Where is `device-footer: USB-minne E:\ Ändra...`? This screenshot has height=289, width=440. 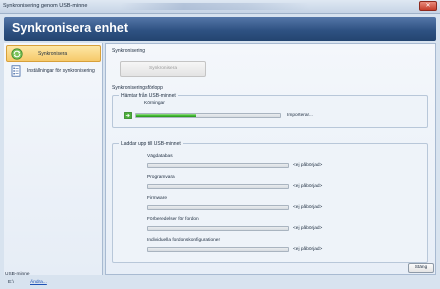
device-footer: USB-minne E:\ Ändra... is located at coordinates (53, 280).